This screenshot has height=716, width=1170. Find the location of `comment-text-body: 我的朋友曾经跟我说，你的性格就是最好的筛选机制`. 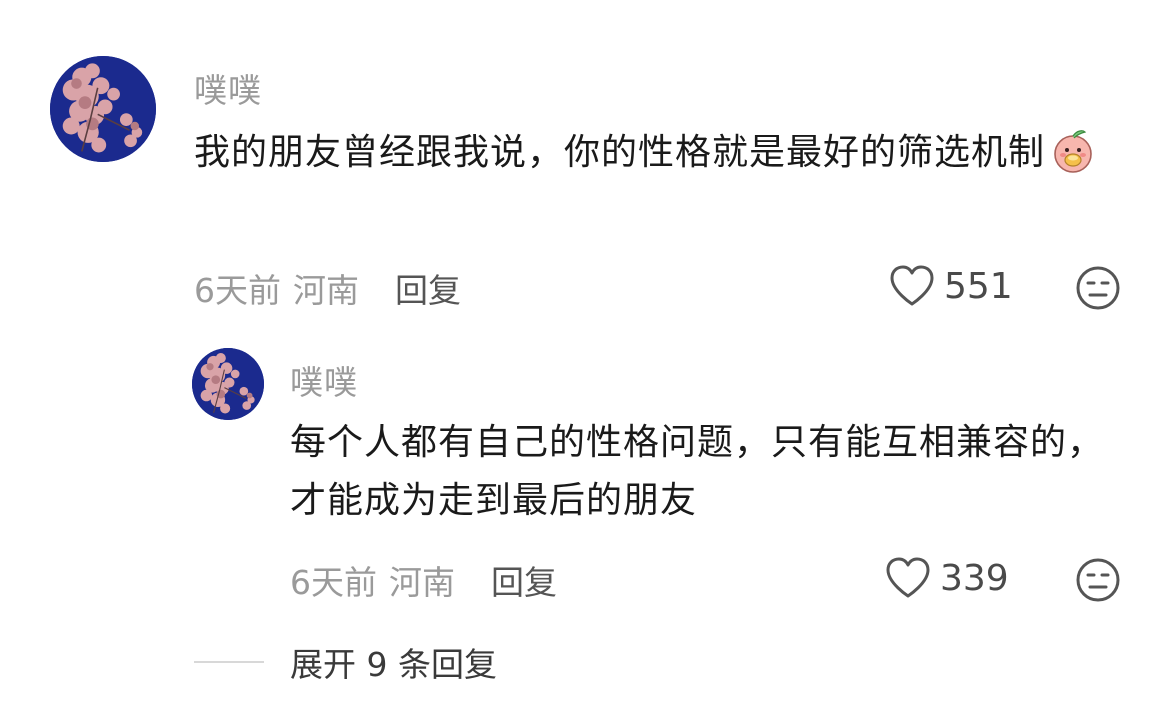

comment-text-body: 我的朋友曾经跟我说，你的性格就是最好的筛选机制 is located at coordinates (620, 152).